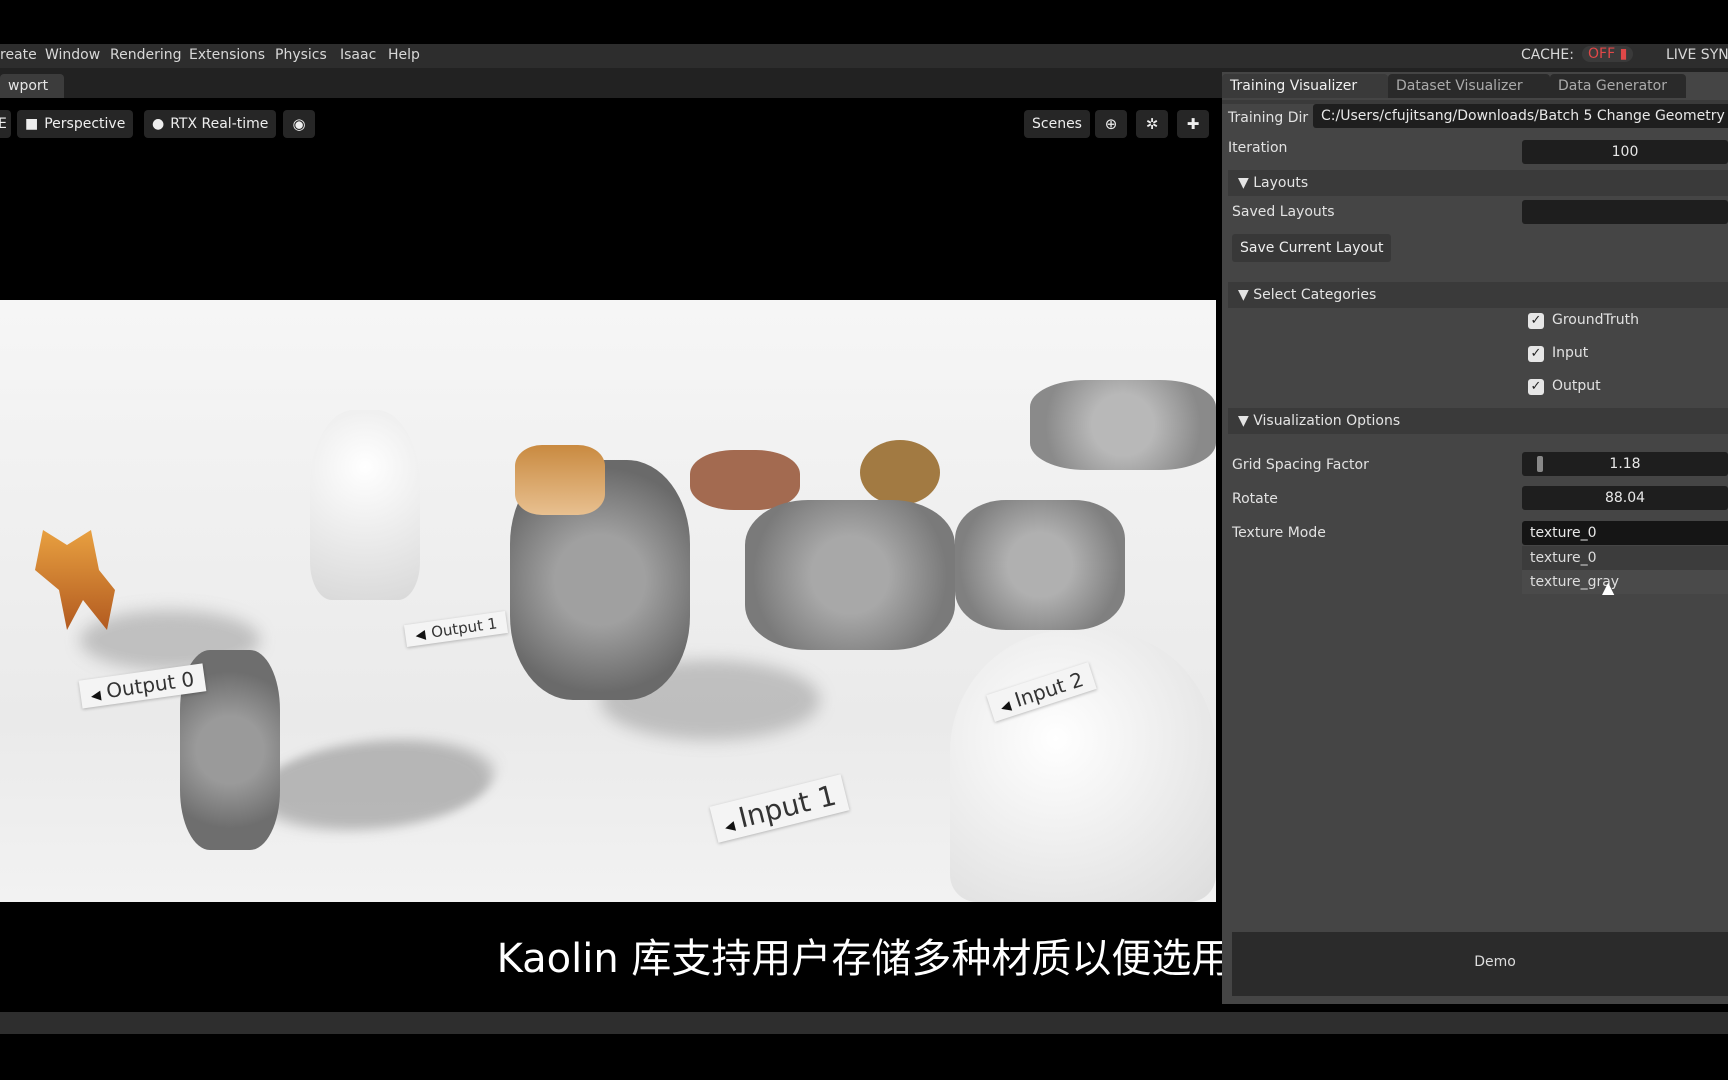 The width and height of the screenshot is (1728, 1080). What do you see at coordinates (1478, 295) in the screenshot?
I see `select-categories-section: ▼ Select Categories` at bounding box center [1478, 295].